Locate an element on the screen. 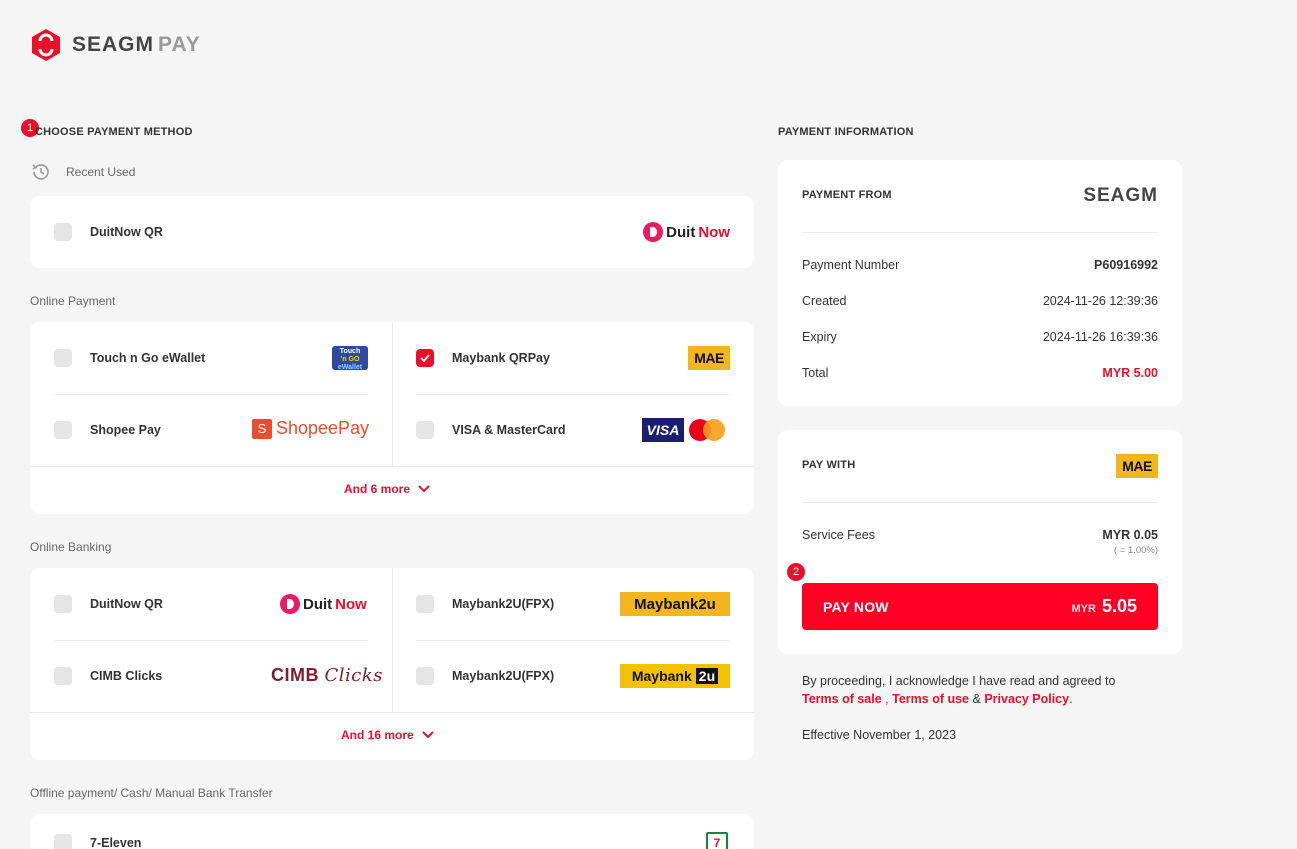 The width and height of the screenshot is (1297, 849). 7-eleven-logo: 7 is located at coordinates (717, 840).